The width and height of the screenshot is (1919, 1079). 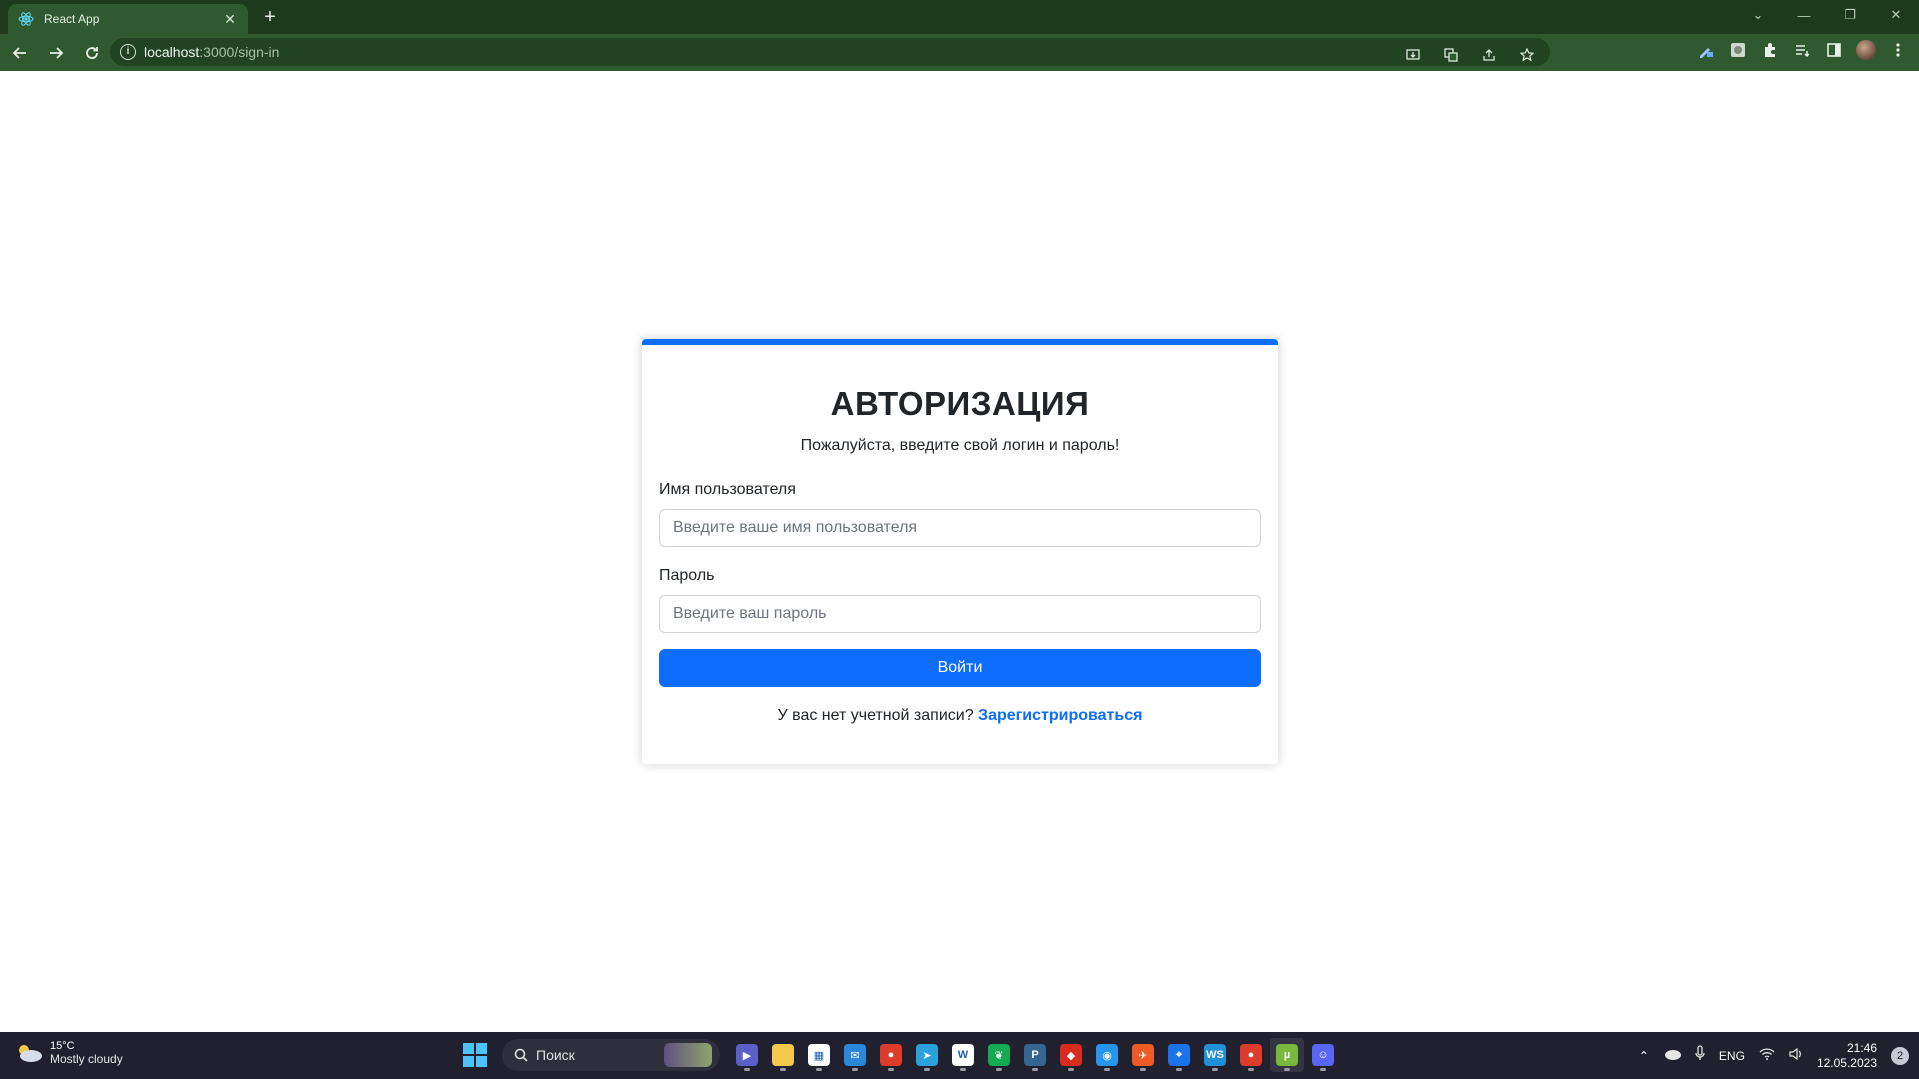 I want to click on signup-prompt: У вас нет учетной записи?, so click(x=875, y=715).